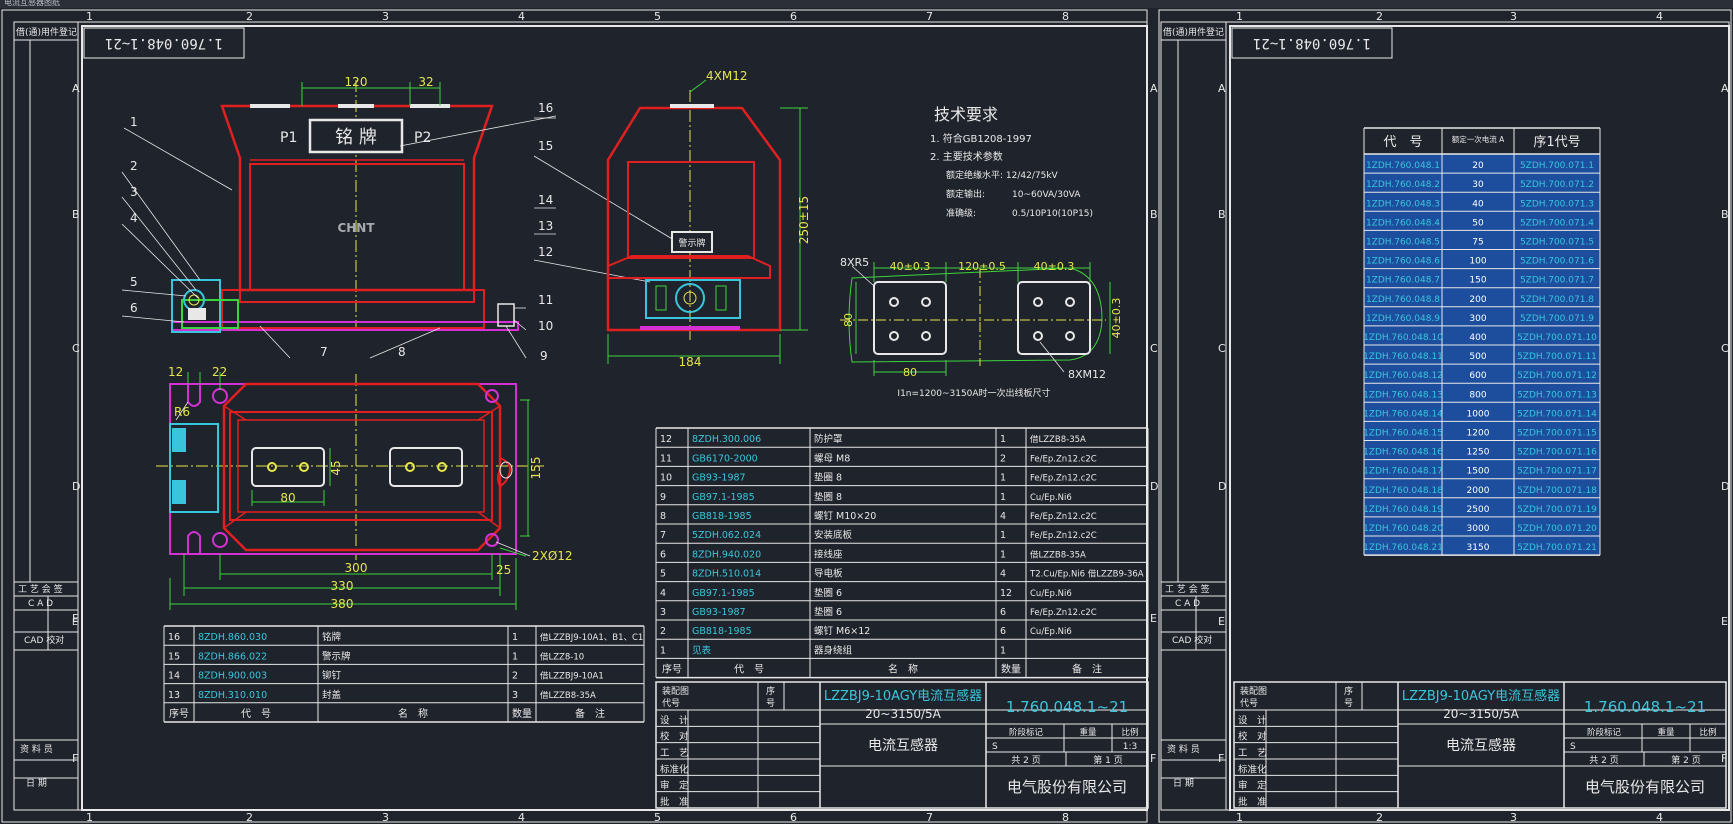 This screenshot has width=1733, height=824. What do you see at coordinates (515, 695) in the screenshot?
I see `bom-qty-cell: 3` at bounding box center [515, 695].